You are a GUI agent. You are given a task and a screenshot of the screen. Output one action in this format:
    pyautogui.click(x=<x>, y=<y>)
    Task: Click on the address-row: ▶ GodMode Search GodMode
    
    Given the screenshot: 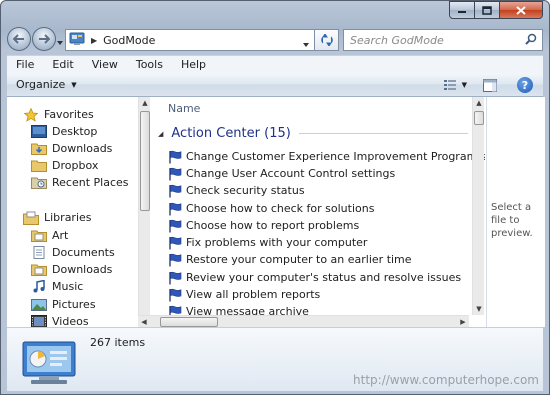 What is the action you would take?
    pyautogui.click(x=275, y=40)
    